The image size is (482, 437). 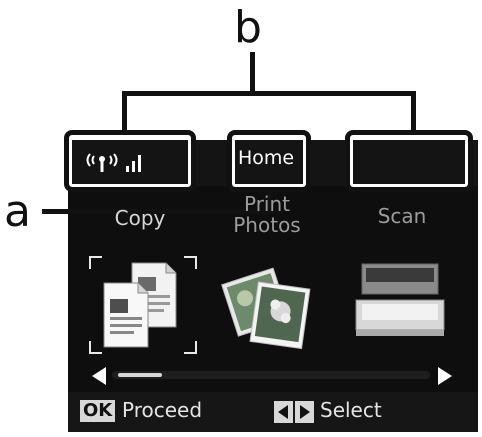 What do you see at coordinates (143, 305) in the screenshot?
I see `copy-icon` at bounding box center [143, 305].